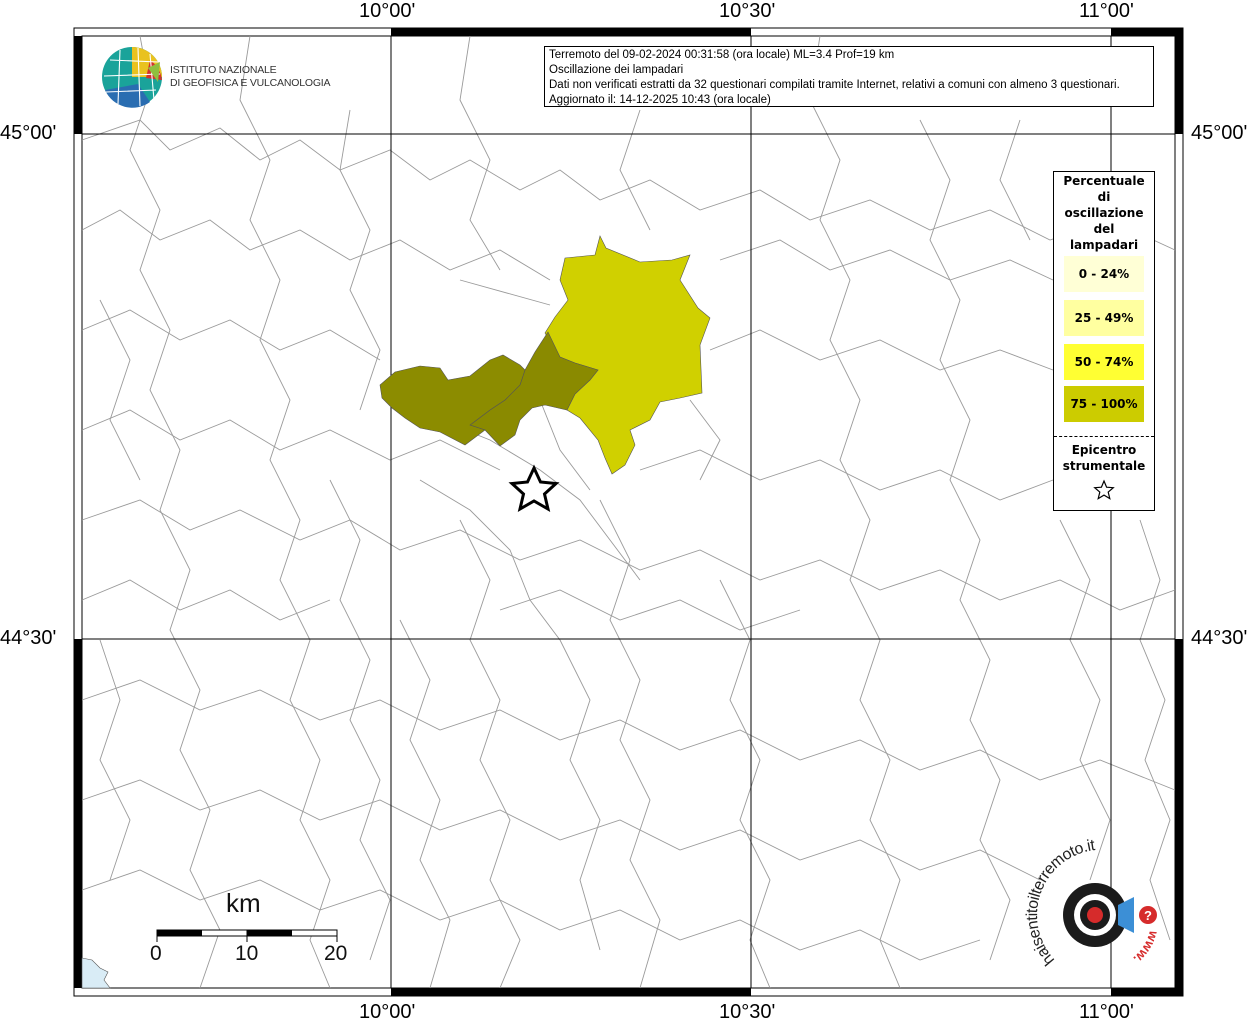 The image size is (1256, 1024). I want to click on legend-title-line: oscillazione, so click(1104, 213).